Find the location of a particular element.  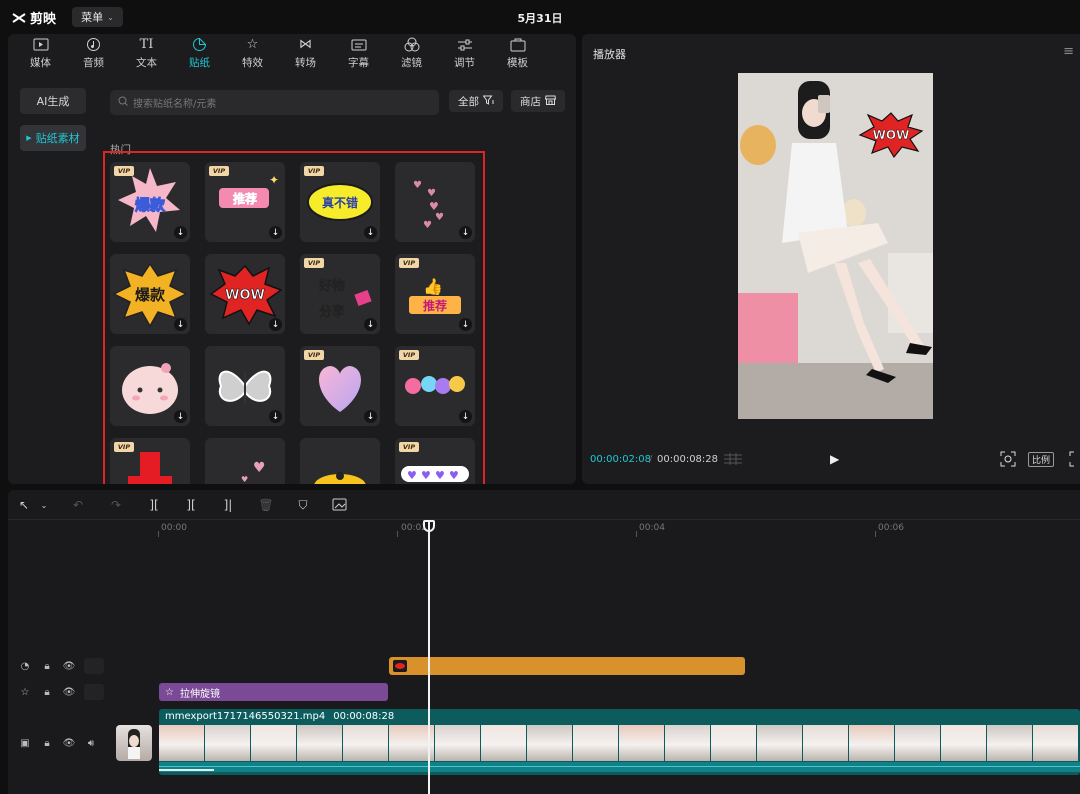

sticker-bun-face: ↓ is located at coordinates (150, 386).